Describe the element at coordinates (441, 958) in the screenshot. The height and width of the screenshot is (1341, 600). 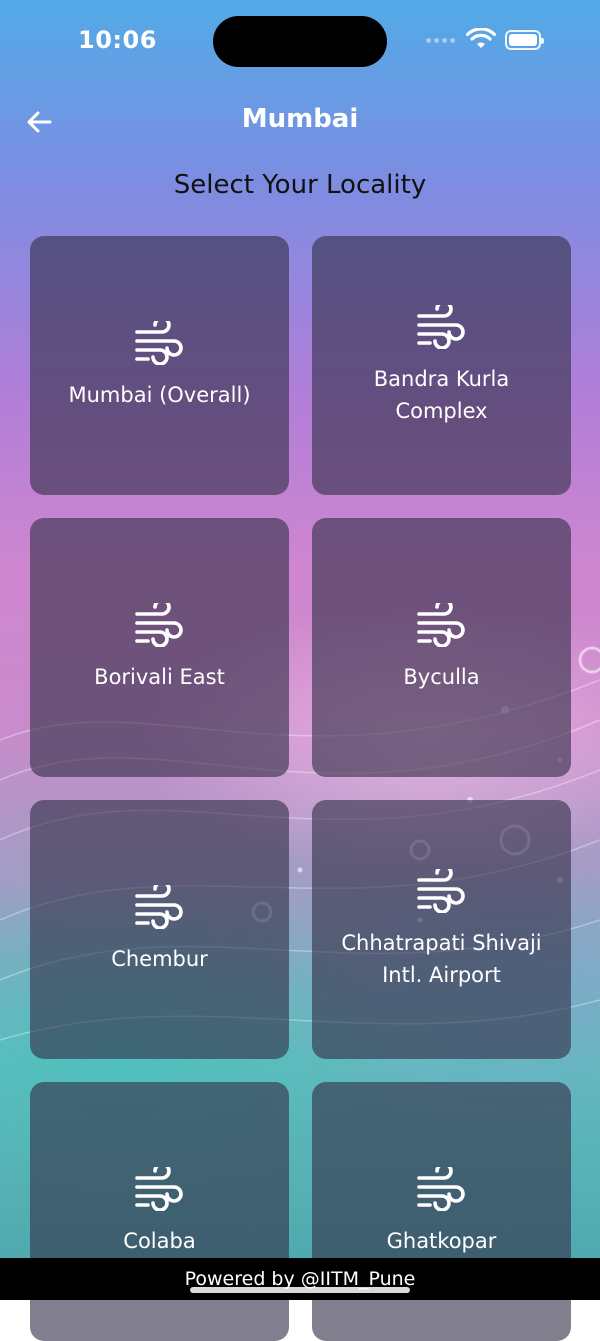
I see `locality-label: Chhatrapati Shivaji Intl. Airport` at that location.